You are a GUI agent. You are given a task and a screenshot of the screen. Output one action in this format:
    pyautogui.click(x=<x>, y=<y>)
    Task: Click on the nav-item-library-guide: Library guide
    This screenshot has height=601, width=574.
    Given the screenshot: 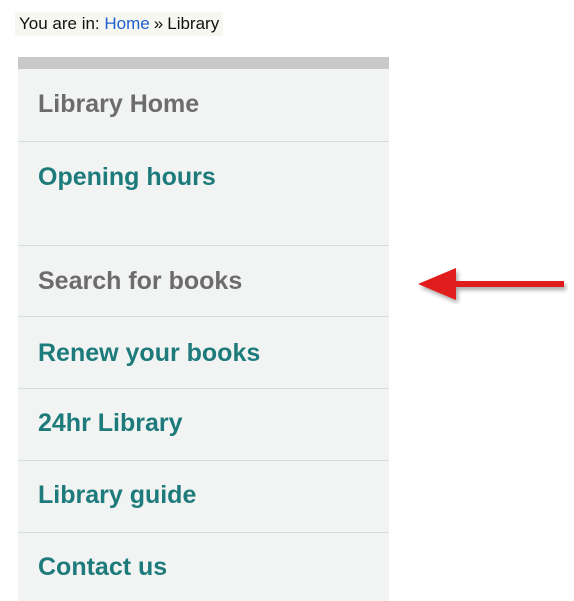 What is the action you would take?
    pyautogui.click(x=203, y=497)
    